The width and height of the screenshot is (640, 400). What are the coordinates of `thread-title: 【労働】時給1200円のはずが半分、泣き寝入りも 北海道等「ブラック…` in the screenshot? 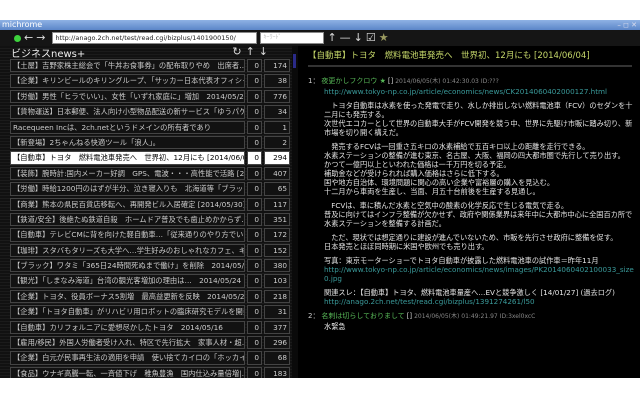 It's located at (127, 189).